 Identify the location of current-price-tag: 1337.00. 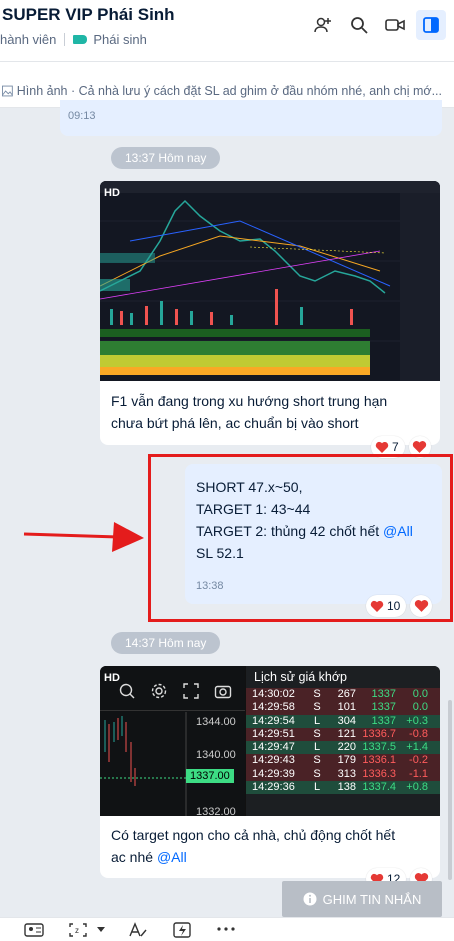
(210, 776).